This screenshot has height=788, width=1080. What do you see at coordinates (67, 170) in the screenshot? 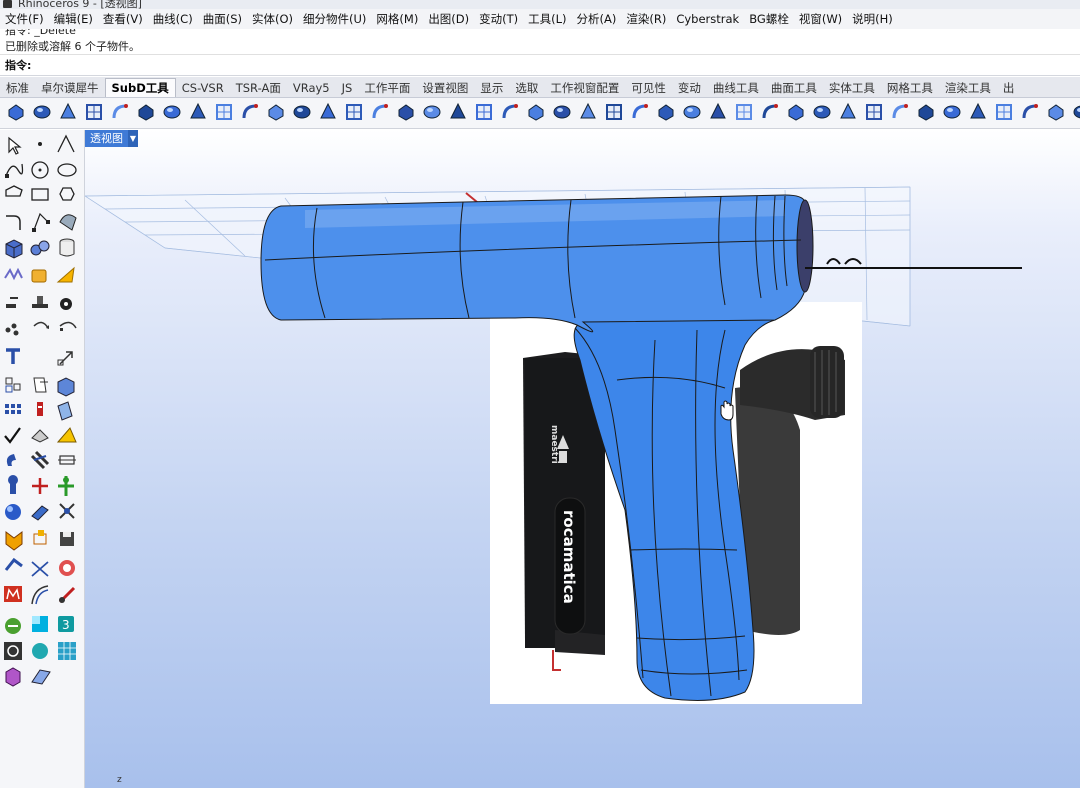
I see `ellipse-icon` at bounding box center [67, 170].